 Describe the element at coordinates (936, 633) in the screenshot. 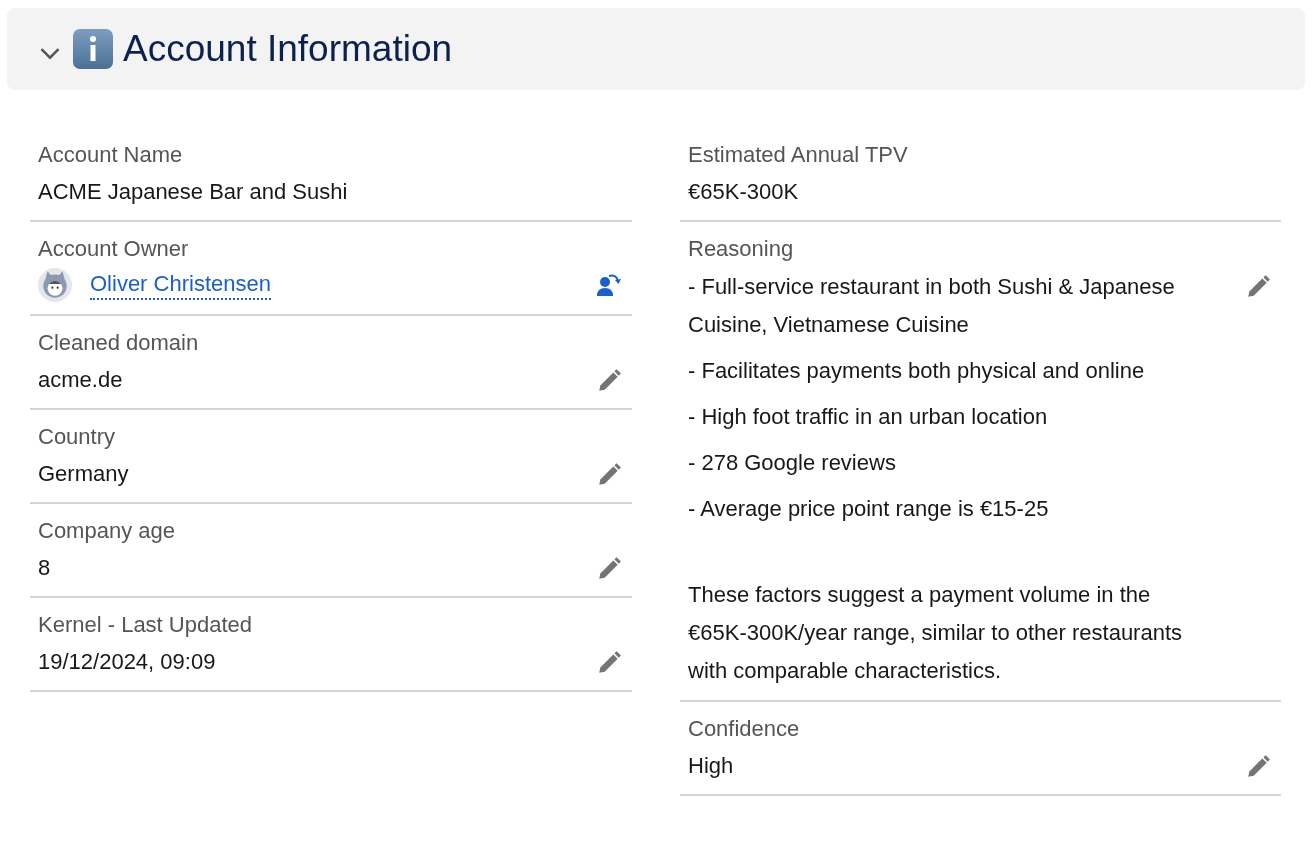

I see `reasoning-text: These factors suggest a payment volume in the €65K-300K/year range, similar to other restaurants with comparable characteristics.` at that location.